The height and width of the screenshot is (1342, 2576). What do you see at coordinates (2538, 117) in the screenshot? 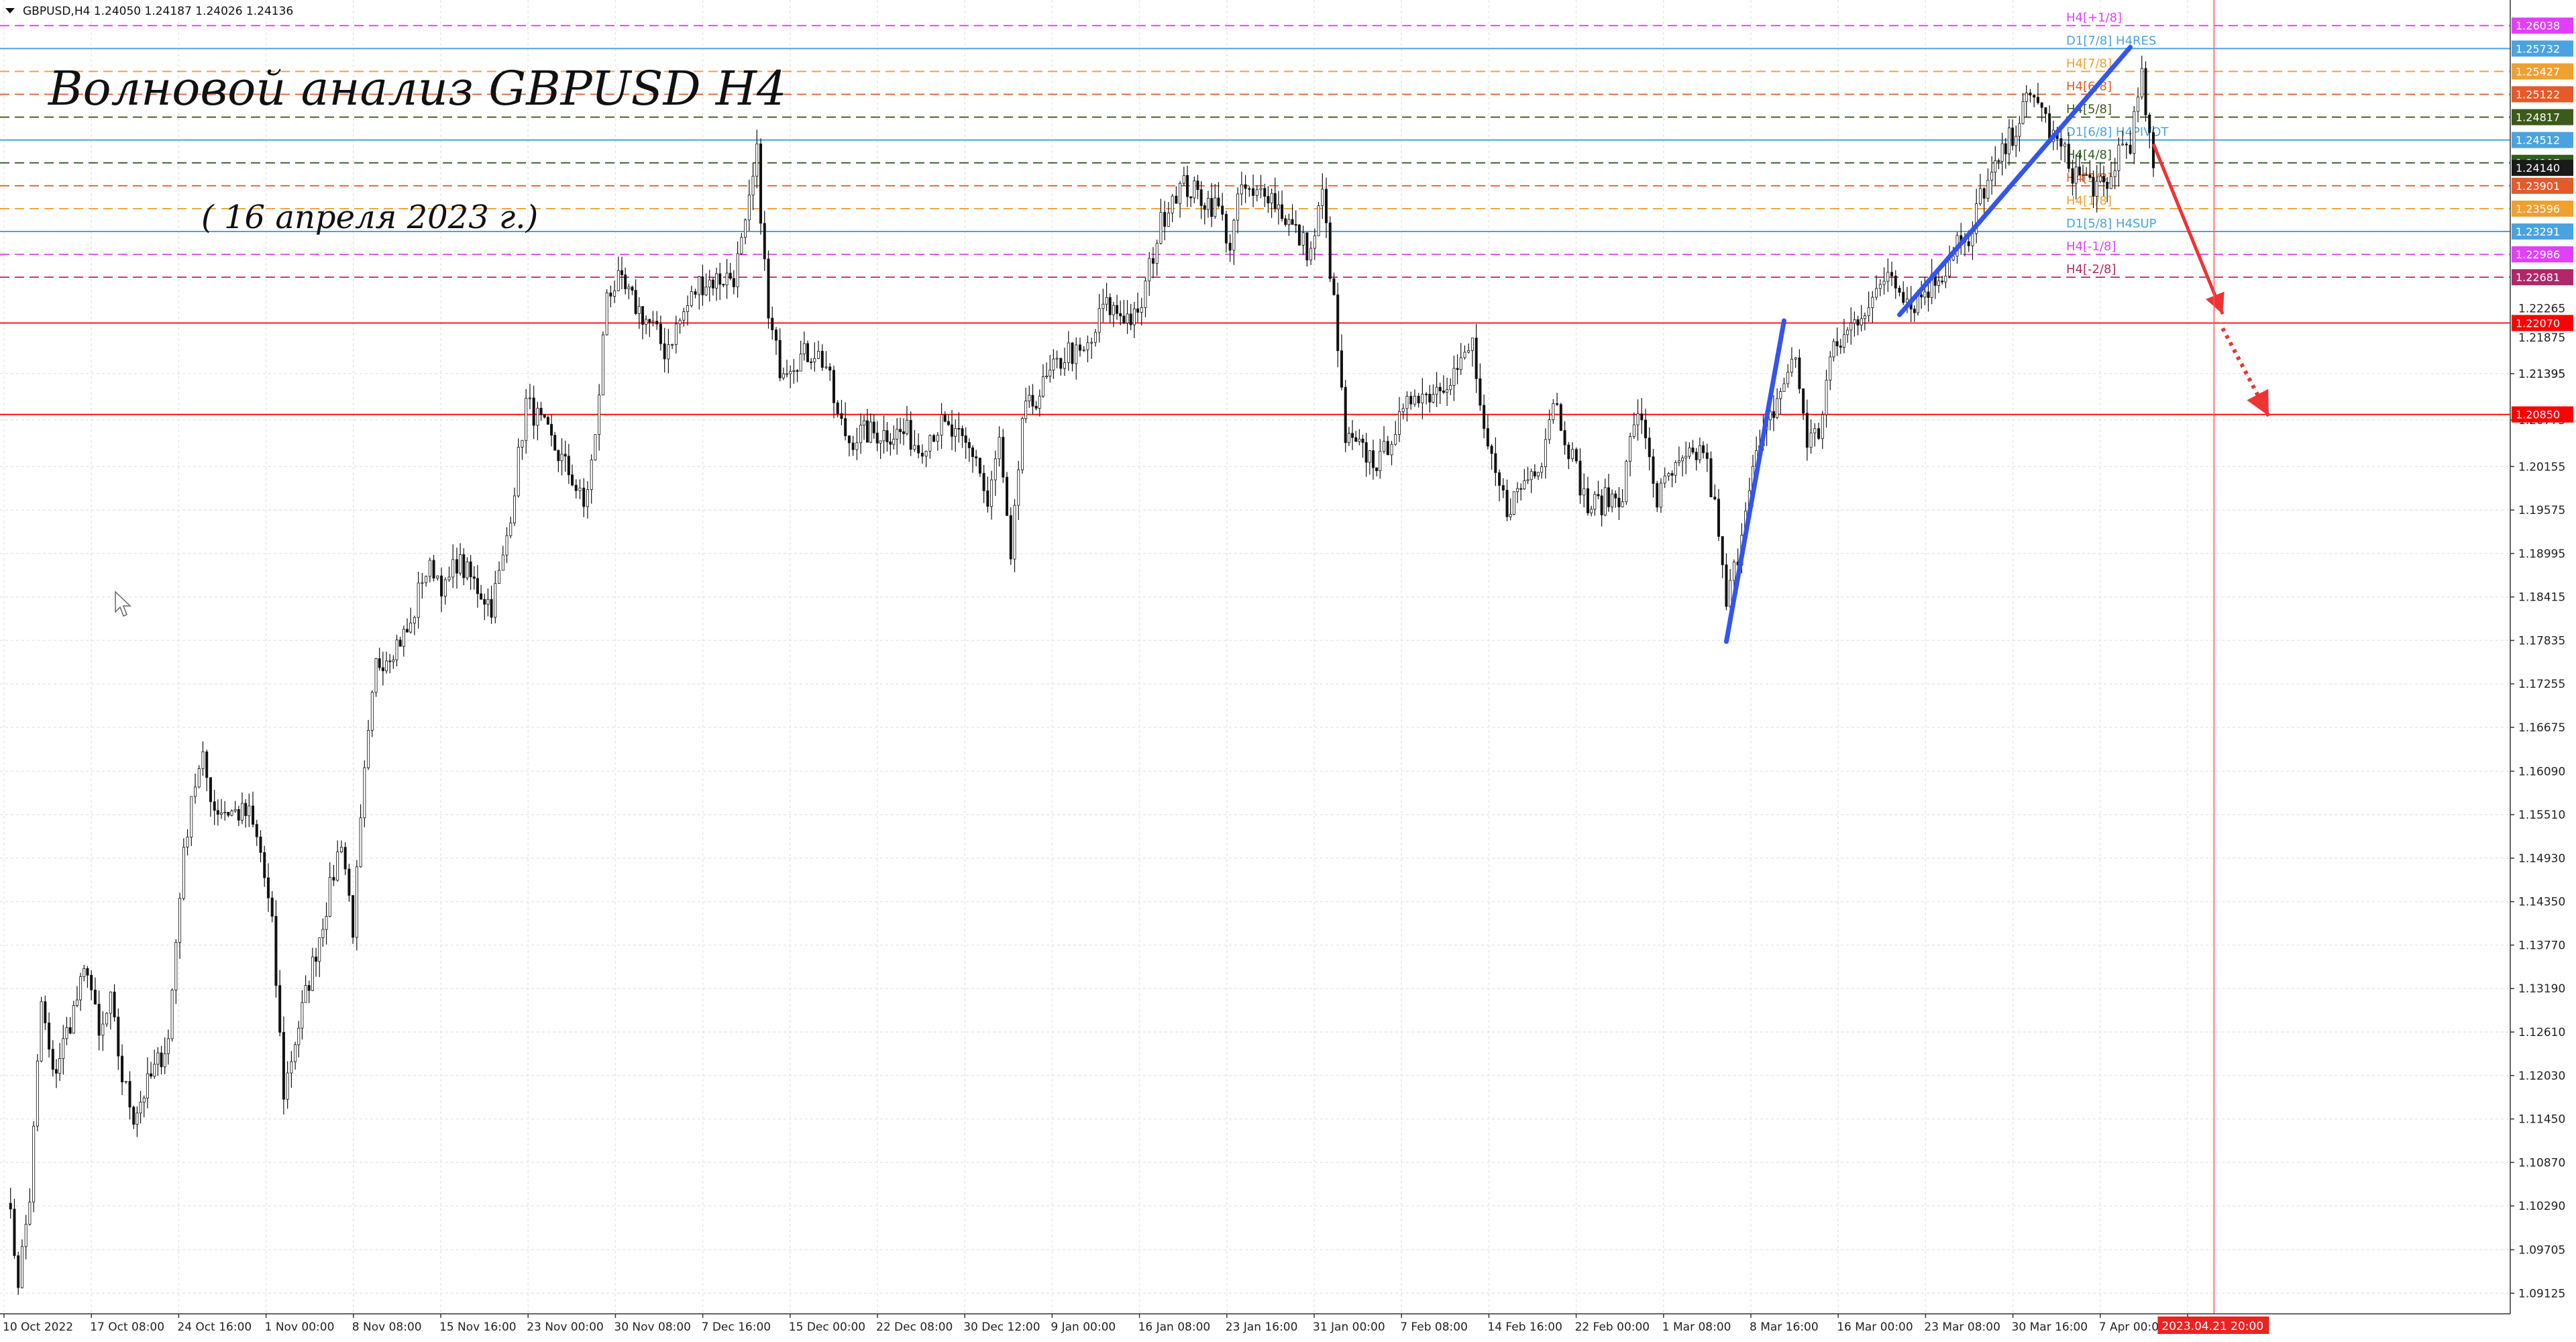
I see `price-badge-text: 1.24817` at bounding box center [2538, 117].